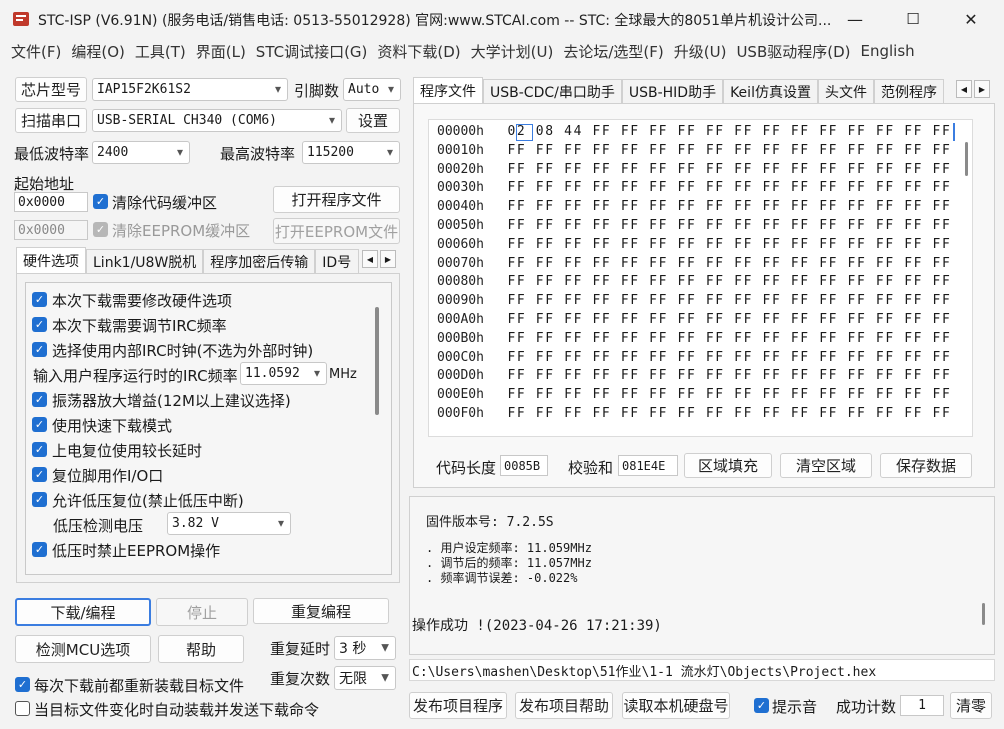  I want to click on read-disk-id-button: 读取本机硬盘号, so click(676, 705).